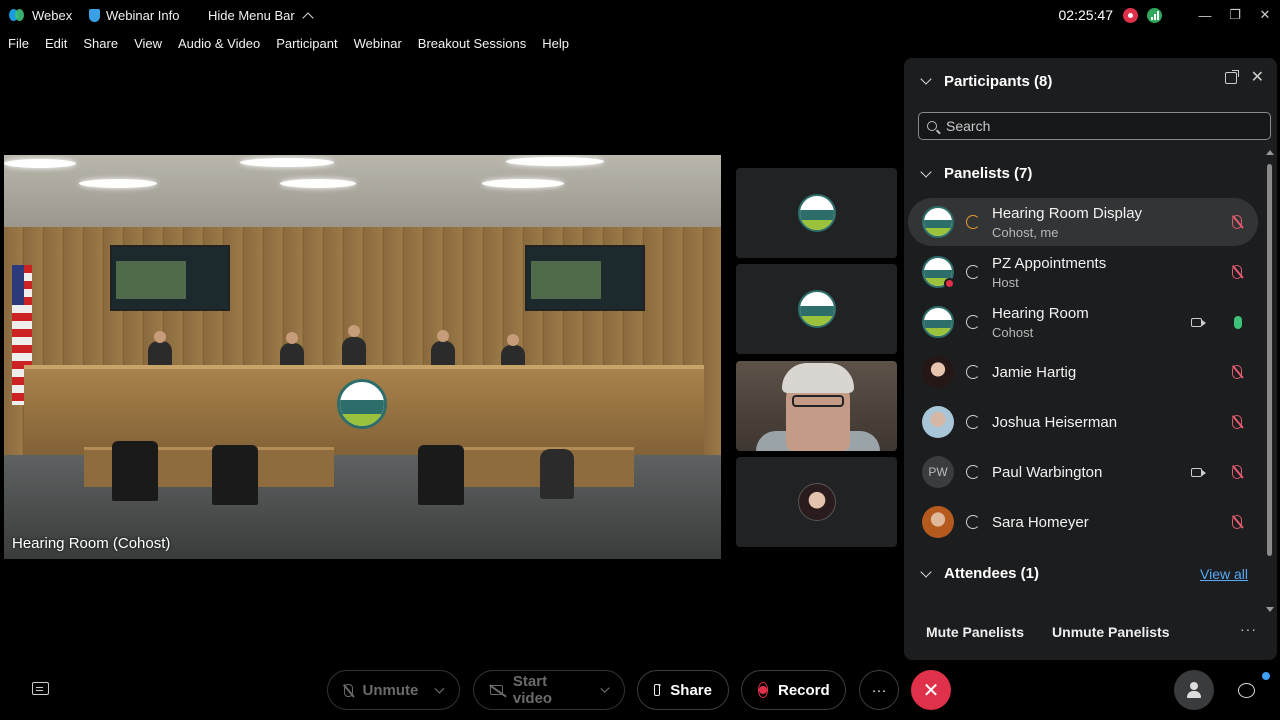 Image resolution: width=1280 pixels, height=720 pixels. Describe the element at coordinates (143, 15) in the screenshot. I see `webinar-info-label: Webinar Info` at that location.